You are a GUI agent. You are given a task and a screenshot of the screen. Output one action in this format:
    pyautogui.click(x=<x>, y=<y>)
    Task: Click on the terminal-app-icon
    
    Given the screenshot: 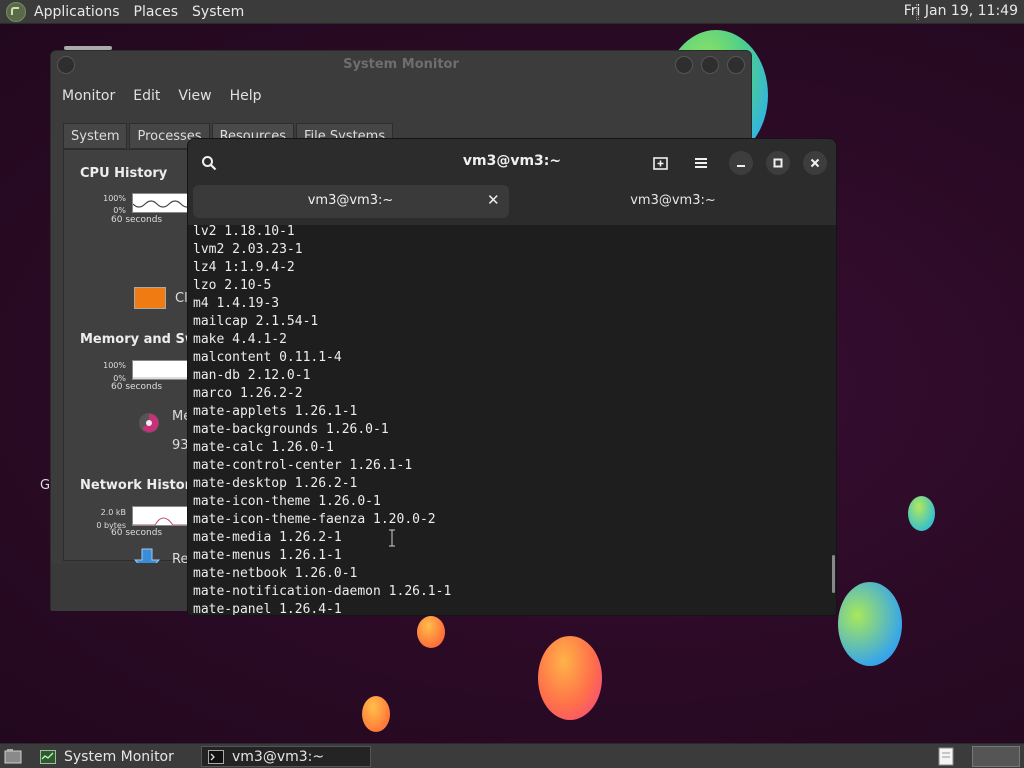 What is the action you would take?
    pyautogui.click(x=216, y=756)
    